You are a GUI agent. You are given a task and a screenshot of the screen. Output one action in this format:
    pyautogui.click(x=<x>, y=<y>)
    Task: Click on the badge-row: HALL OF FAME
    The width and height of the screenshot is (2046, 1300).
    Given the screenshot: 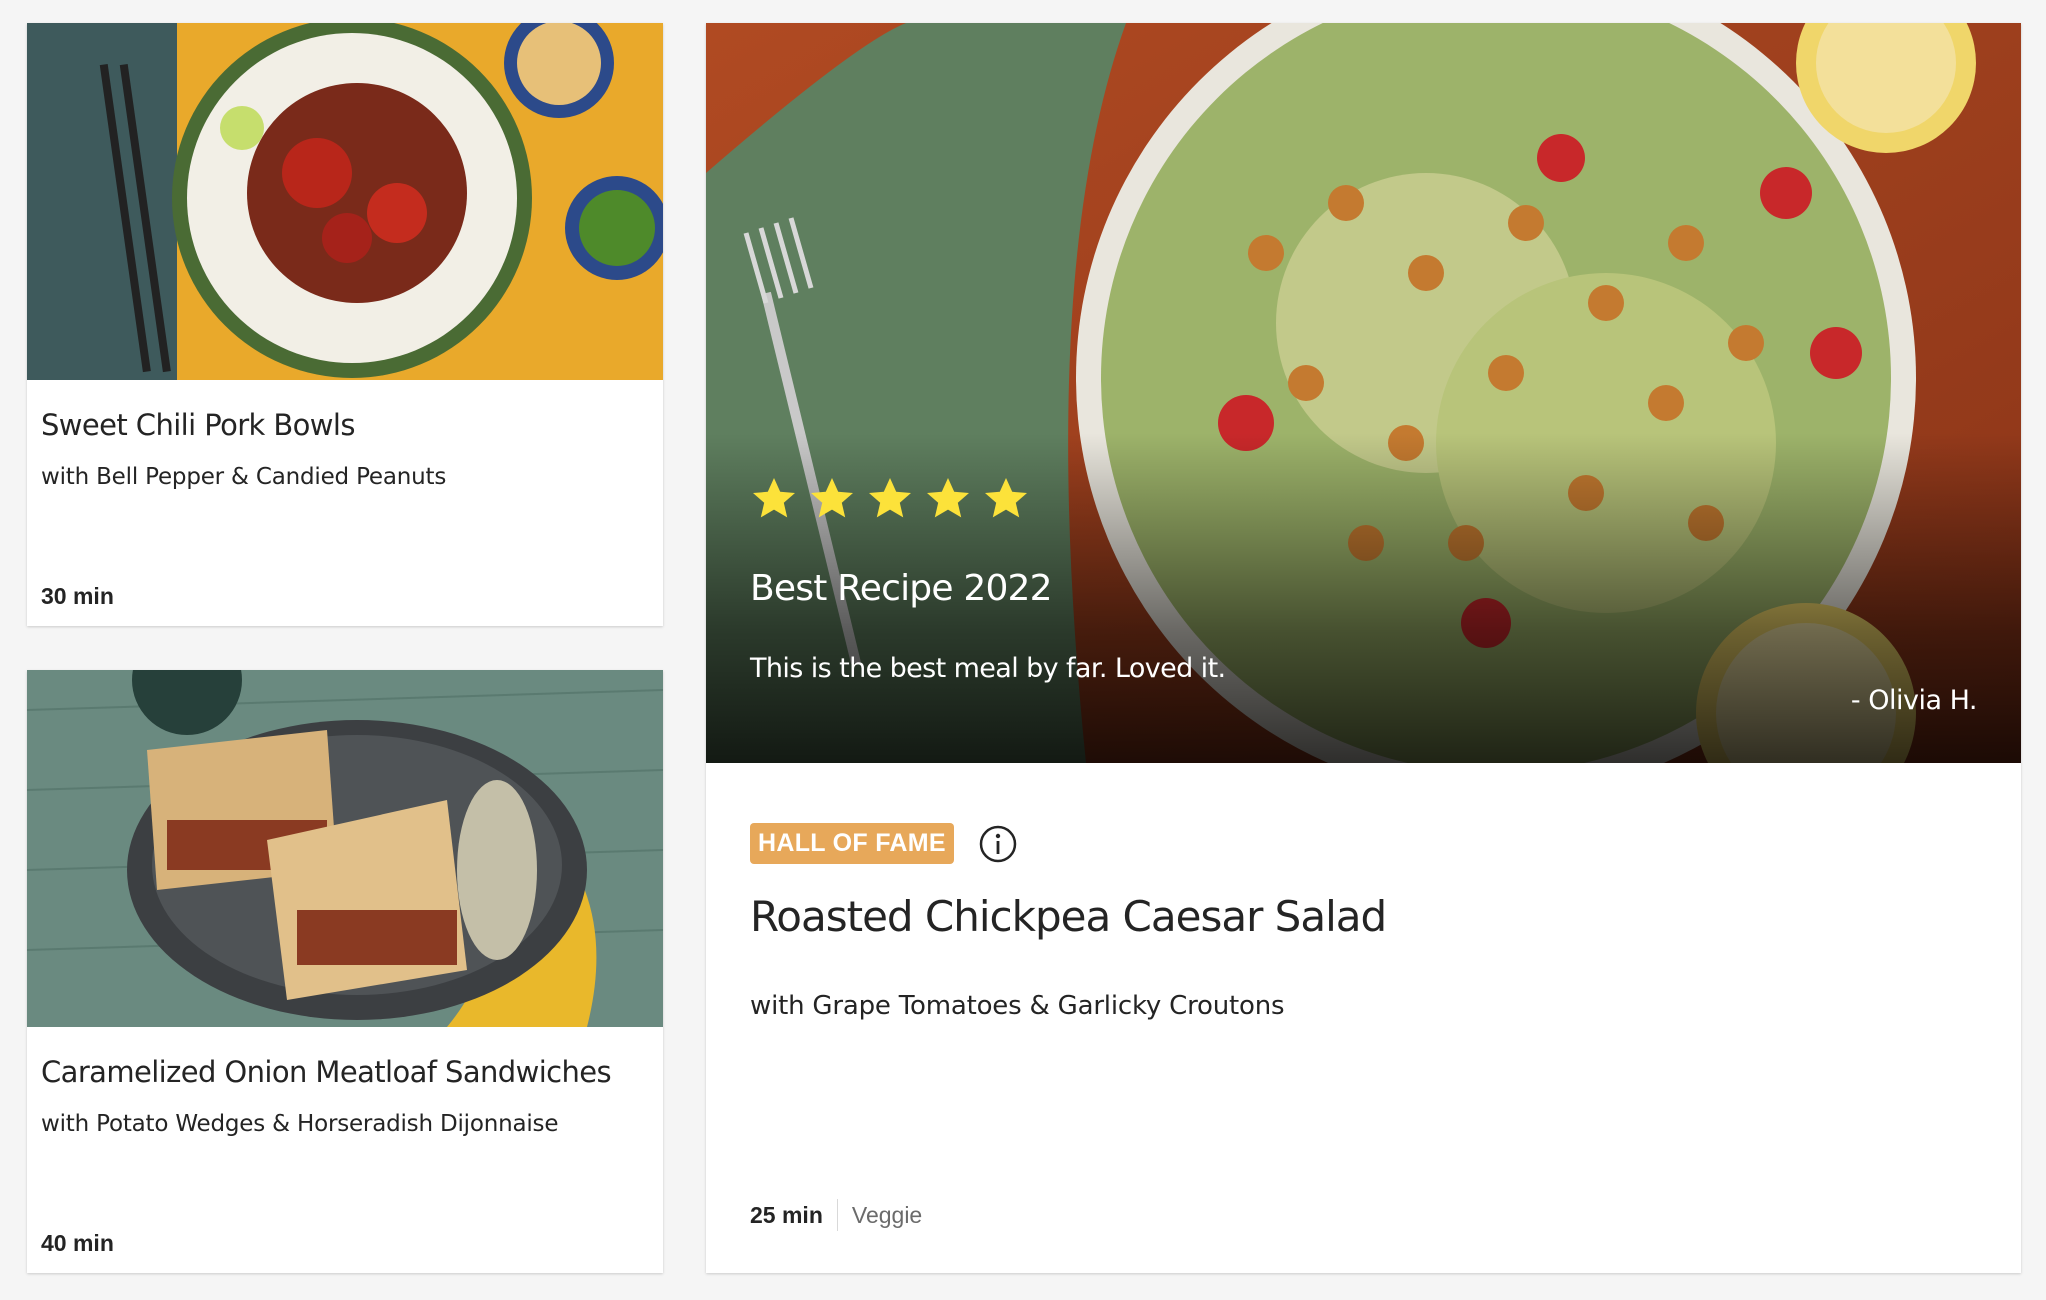 What is the action you would take?
    pyautogui.click(x=1363, y=843)
    